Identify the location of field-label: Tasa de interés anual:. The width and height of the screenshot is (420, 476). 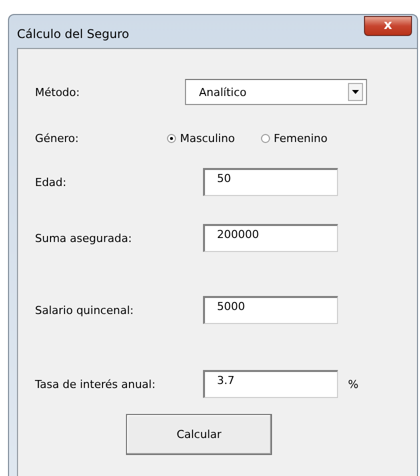
(95, 384).